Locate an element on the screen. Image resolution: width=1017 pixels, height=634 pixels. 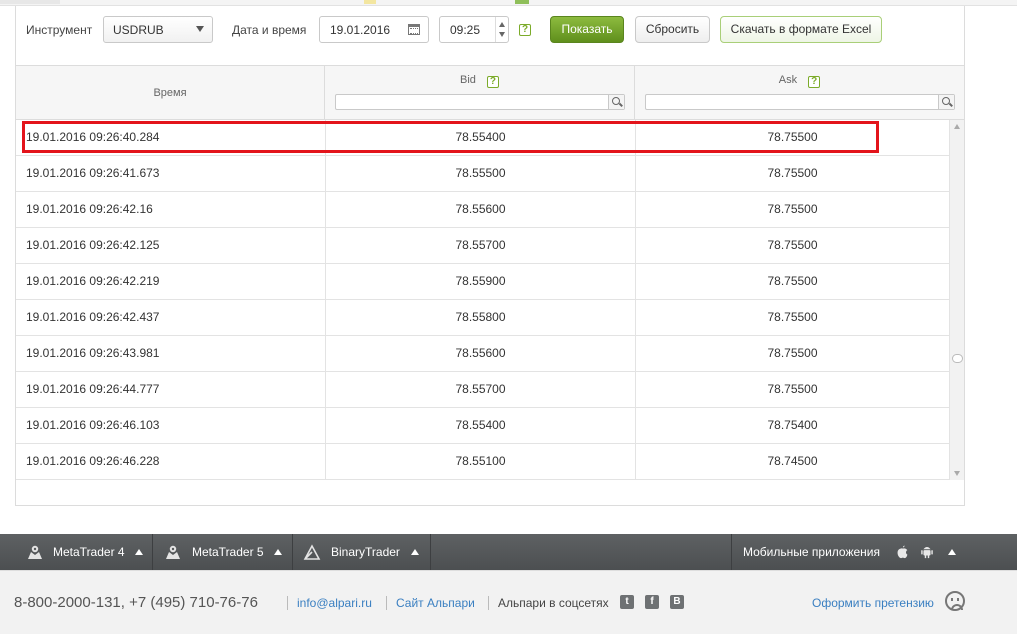
cell-time: 19.01.2016 09:26:42.437 is located at coordinates (93, 317).